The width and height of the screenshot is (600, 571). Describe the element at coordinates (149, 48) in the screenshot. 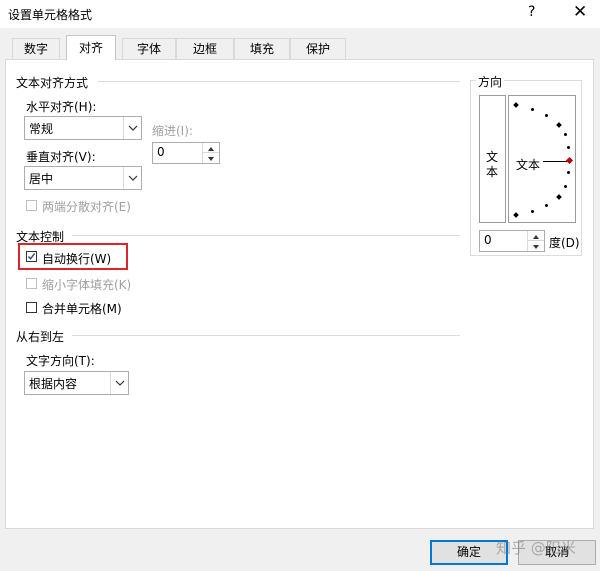

I see `tab-font: 字体` at that location.